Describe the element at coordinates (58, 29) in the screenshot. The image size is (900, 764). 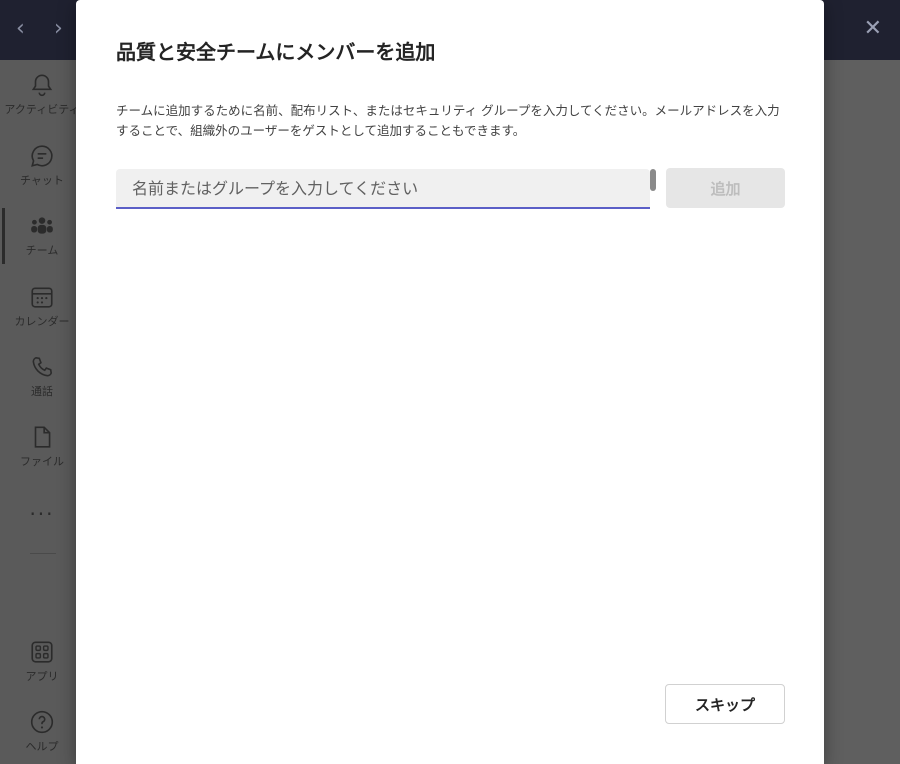
I see `chevron-right-icon: ›` at that location.